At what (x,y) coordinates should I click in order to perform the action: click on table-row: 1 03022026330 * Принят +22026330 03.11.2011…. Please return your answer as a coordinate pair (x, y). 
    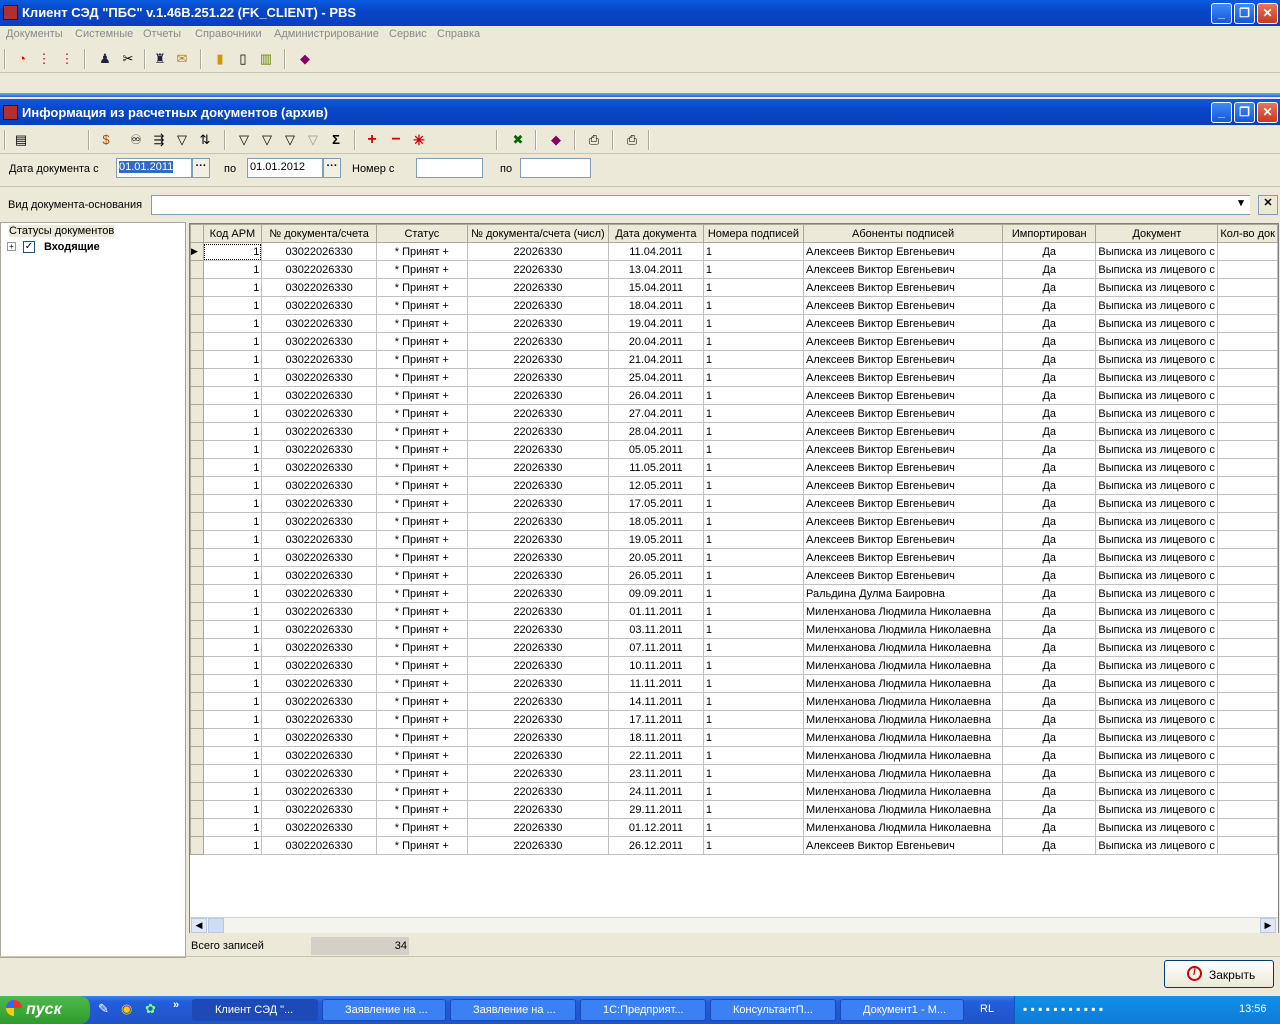
    Looking at the image, I should click on (734, 629).